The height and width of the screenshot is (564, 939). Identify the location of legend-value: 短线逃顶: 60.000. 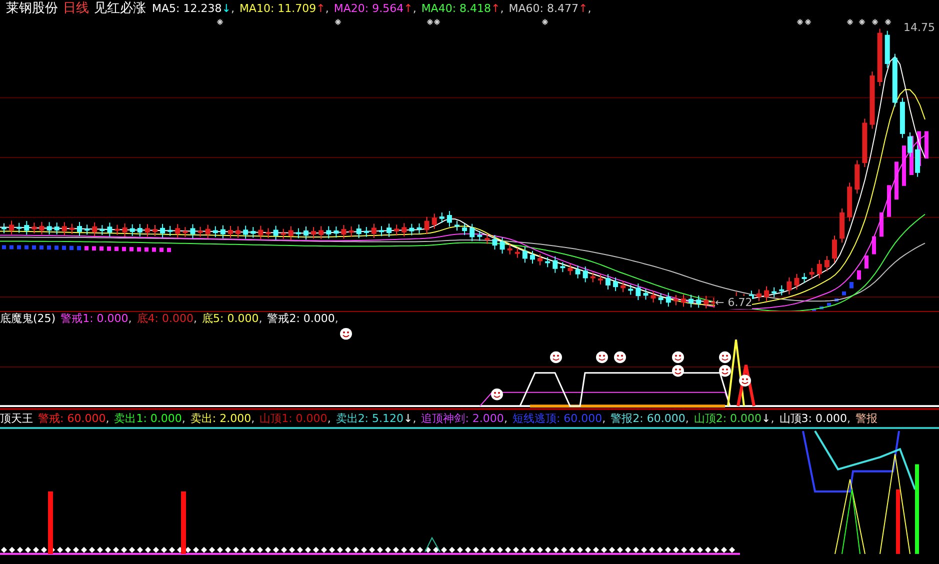
(557, 418).